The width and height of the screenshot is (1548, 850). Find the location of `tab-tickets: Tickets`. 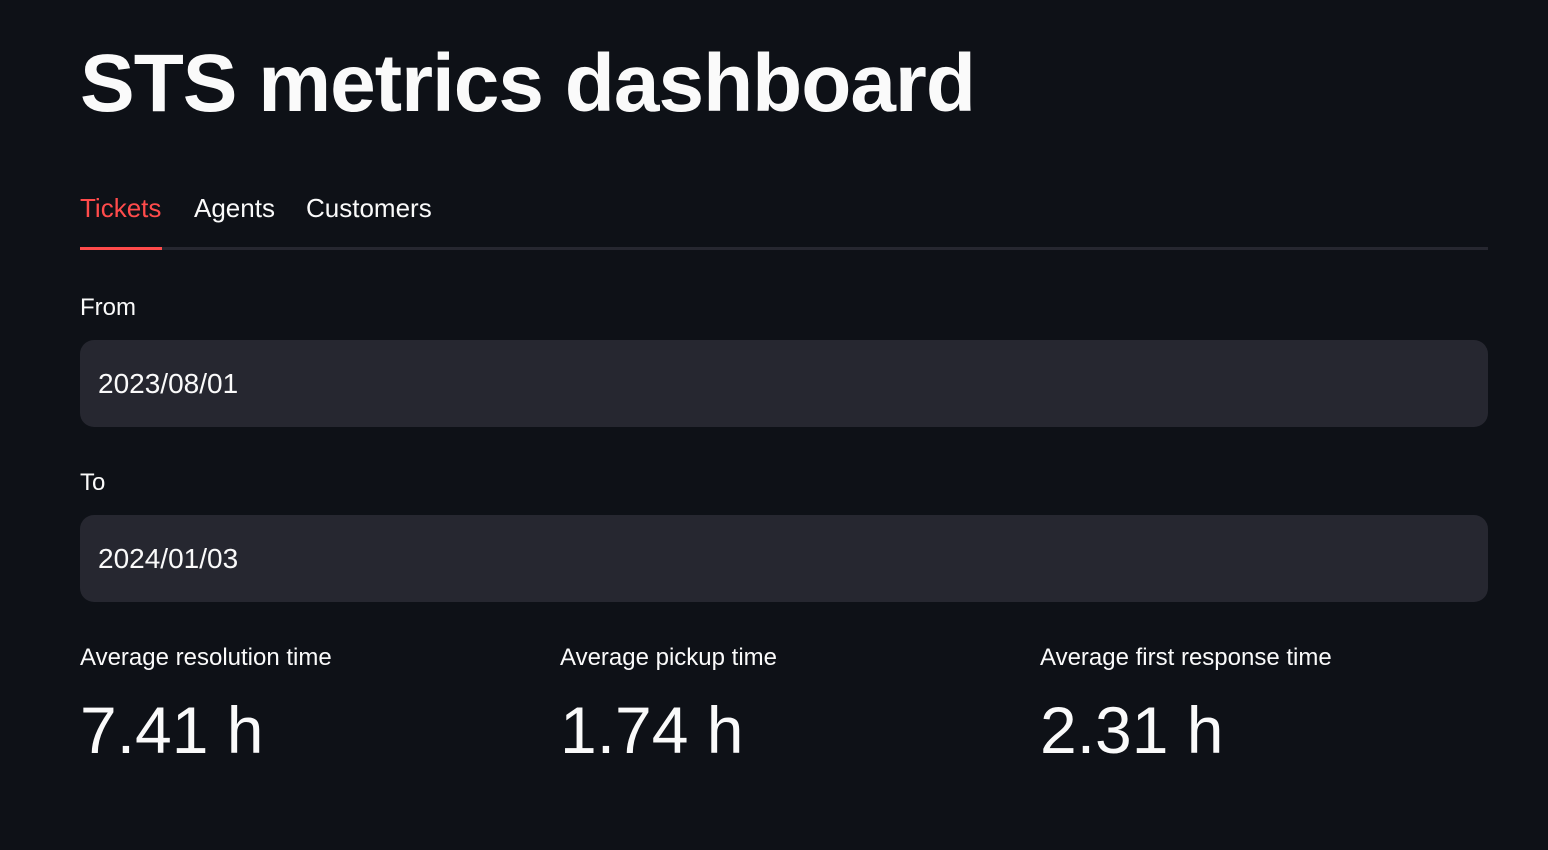

tab-tickets: Tickets is located at coordinates (120, 208).